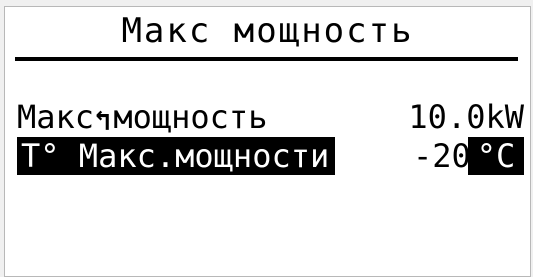  What do you see at coordinates (142, 117) in the screenshot?
I see `max-power-label: Макс мощность` at bounding box center [142, 117].